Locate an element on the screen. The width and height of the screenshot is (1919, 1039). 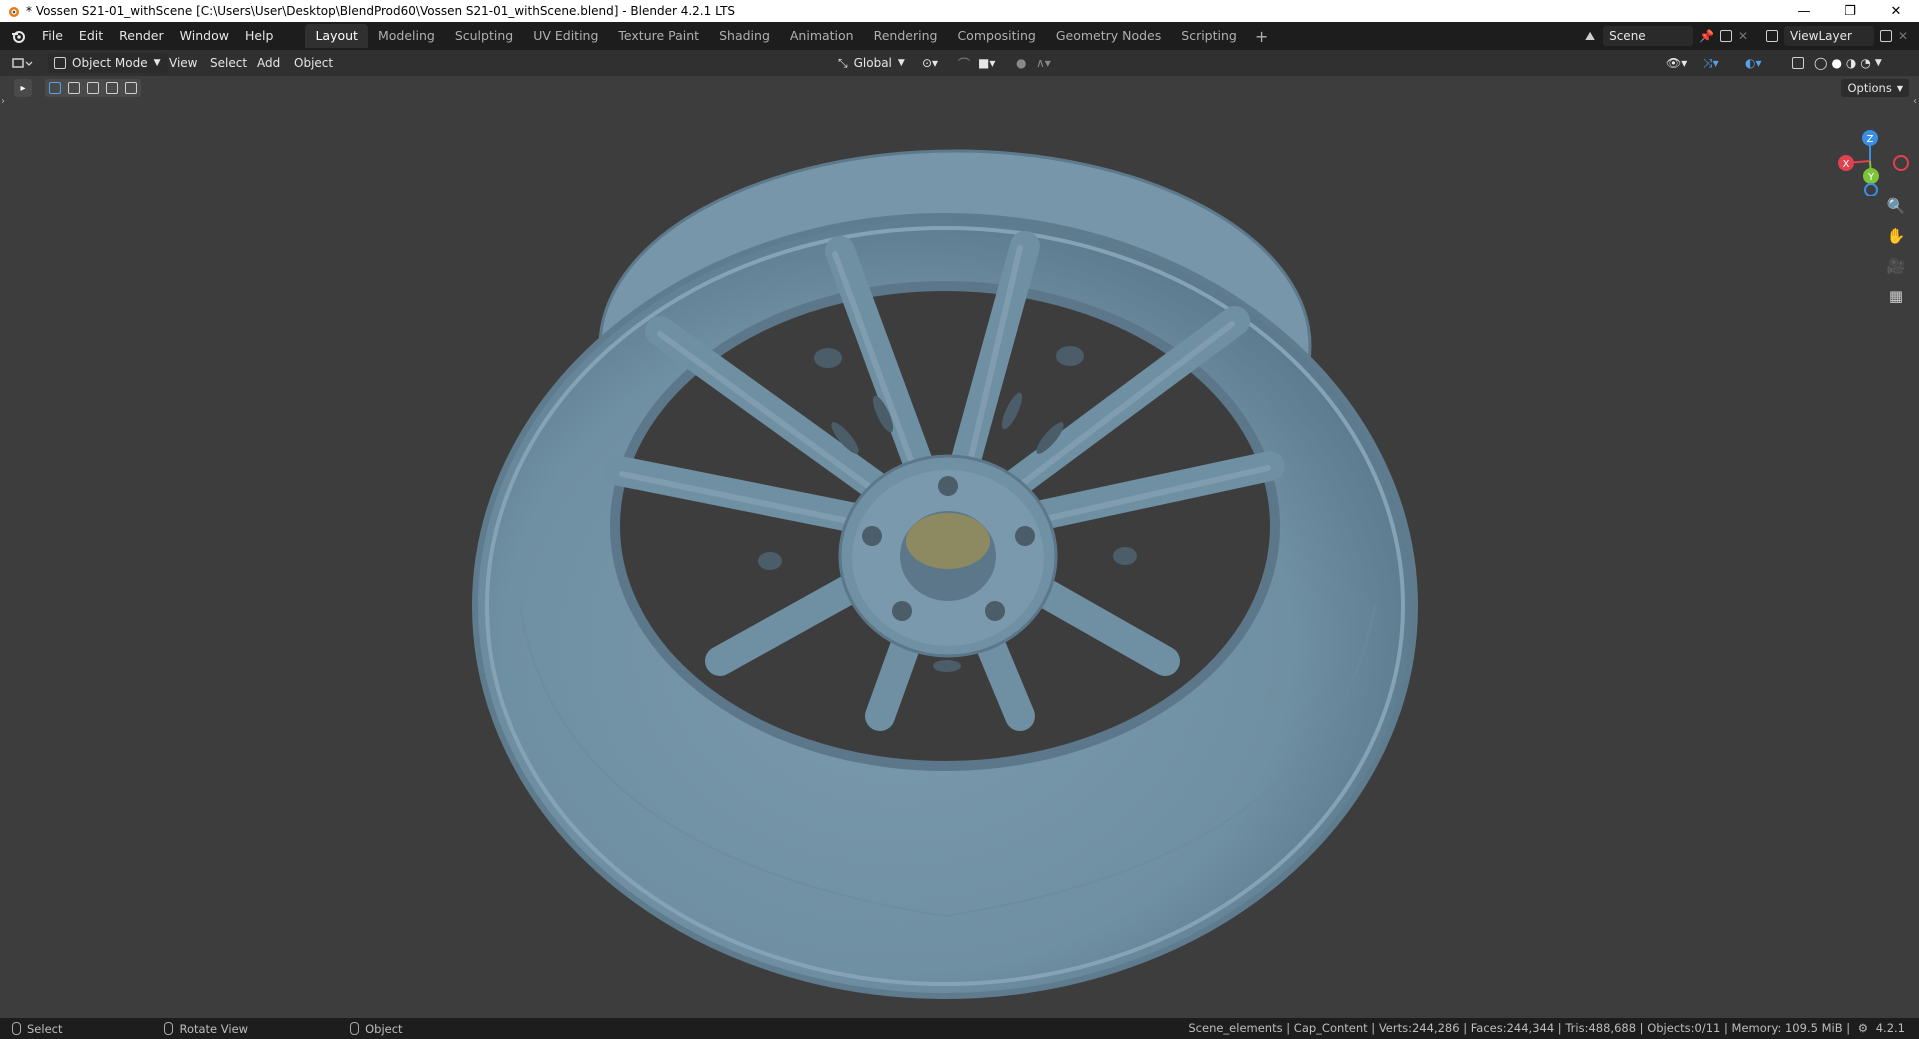
delete-viewlayer-icon: ✕ is located at coordinates (1903, 36).